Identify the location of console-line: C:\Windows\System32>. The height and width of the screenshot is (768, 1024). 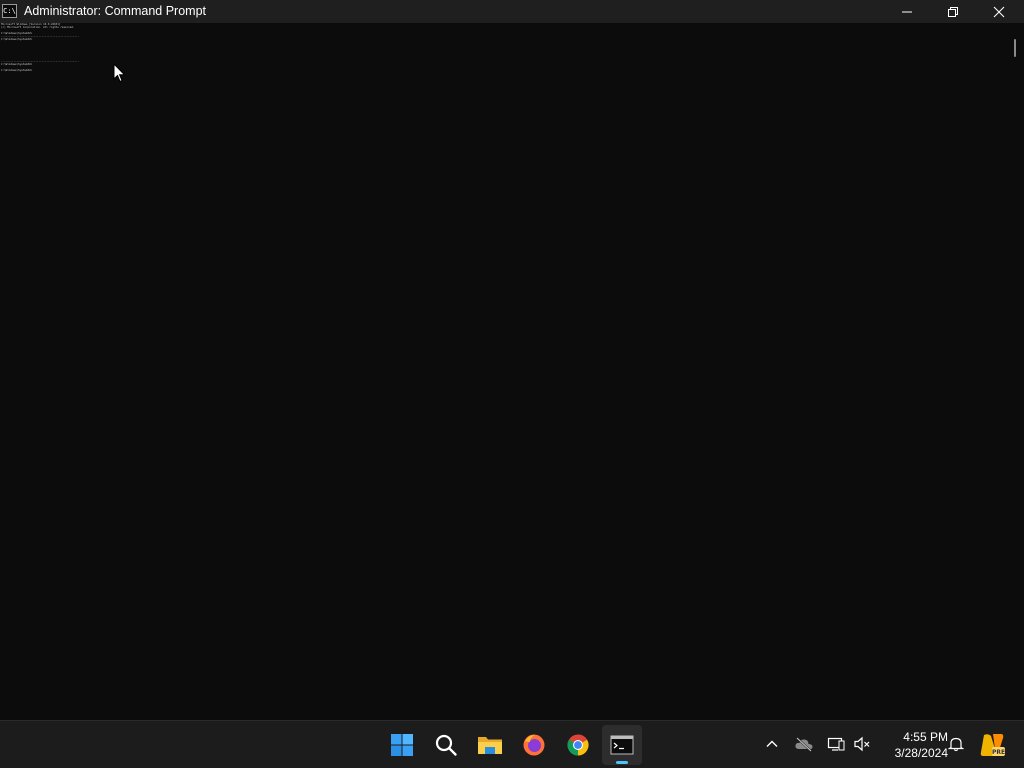
(17, 71).